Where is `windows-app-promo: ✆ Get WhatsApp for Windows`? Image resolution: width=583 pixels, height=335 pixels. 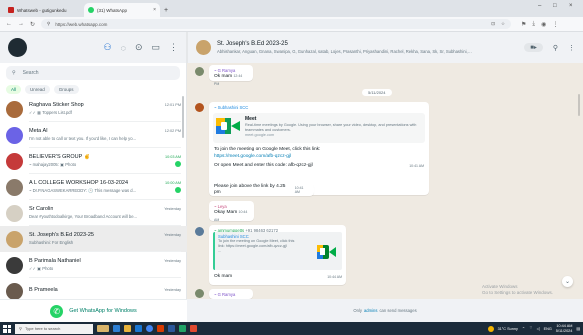
windows-app-promo: ✆ Get WhatsApp for Windows is located at coordinates (93, 310).